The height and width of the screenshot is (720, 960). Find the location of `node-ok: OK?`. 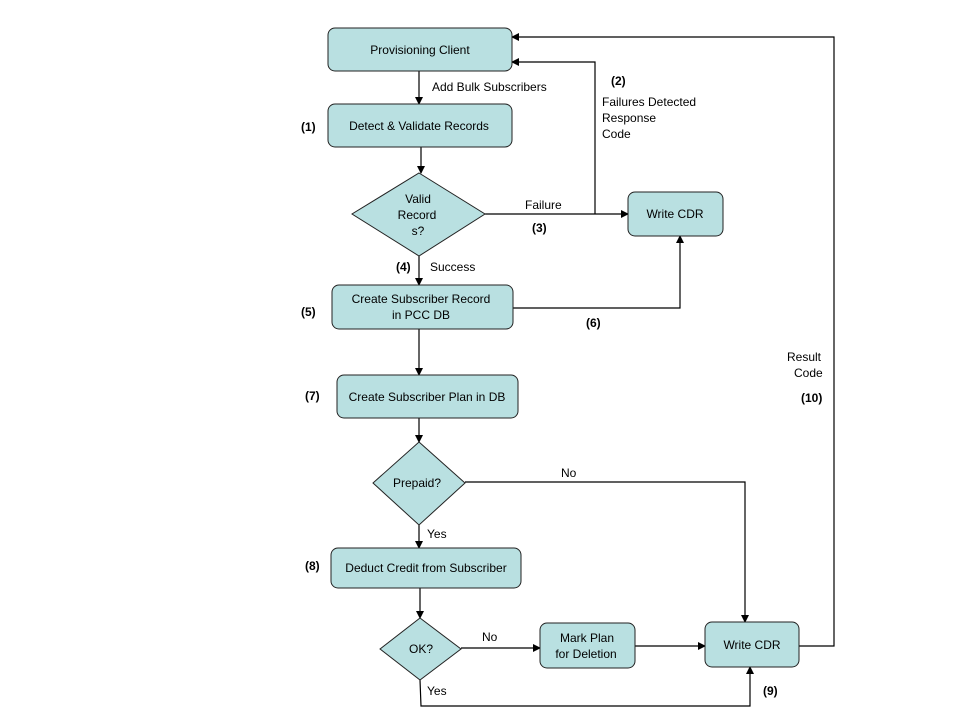

node-ok: OK? is located at coordinates (420, 649).